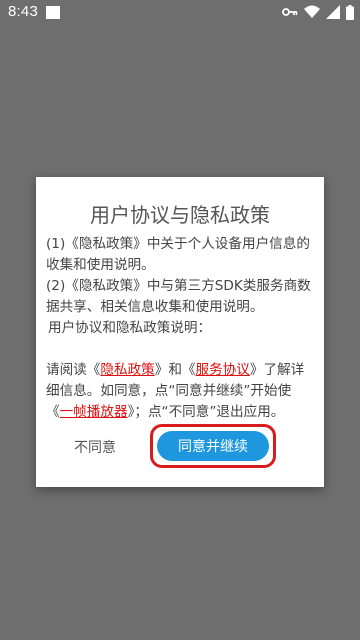 The width and height of the screenshot is (360, 640). I want to click on policy-item-2: (2)《隐私政策》中与第三方SDK类服务商数据共享、相关信息收集和使用说明。, so click(178, 296).